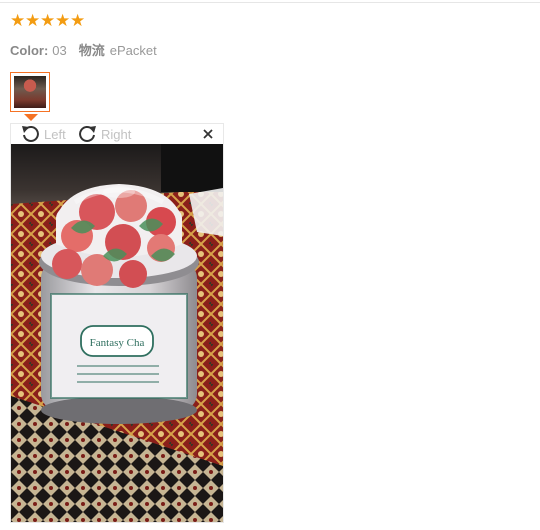  What do you see at coordinates (43, 134) in the screenshot?
I see `rotate-left-button: Left` at bounding box center [43, 134].